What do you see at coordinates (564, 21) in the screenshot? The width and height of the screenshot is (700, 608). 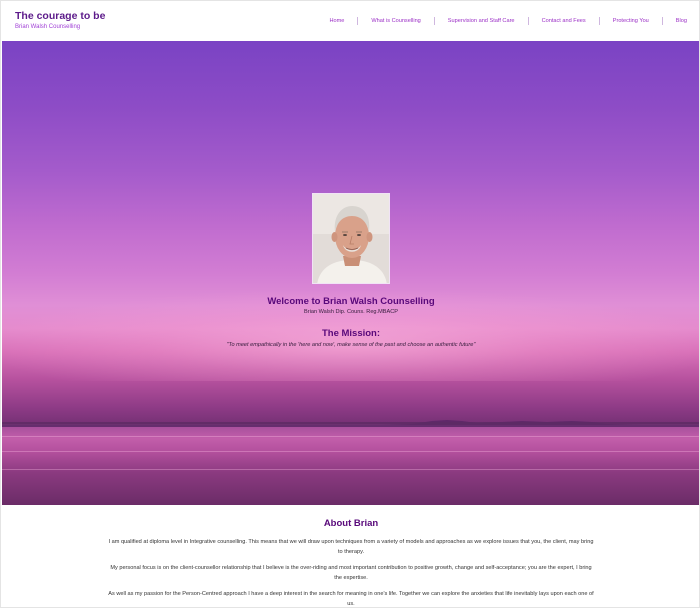 I see `nav-item-contact-fees: Contact and Fees` at bounding box center [564, 21].